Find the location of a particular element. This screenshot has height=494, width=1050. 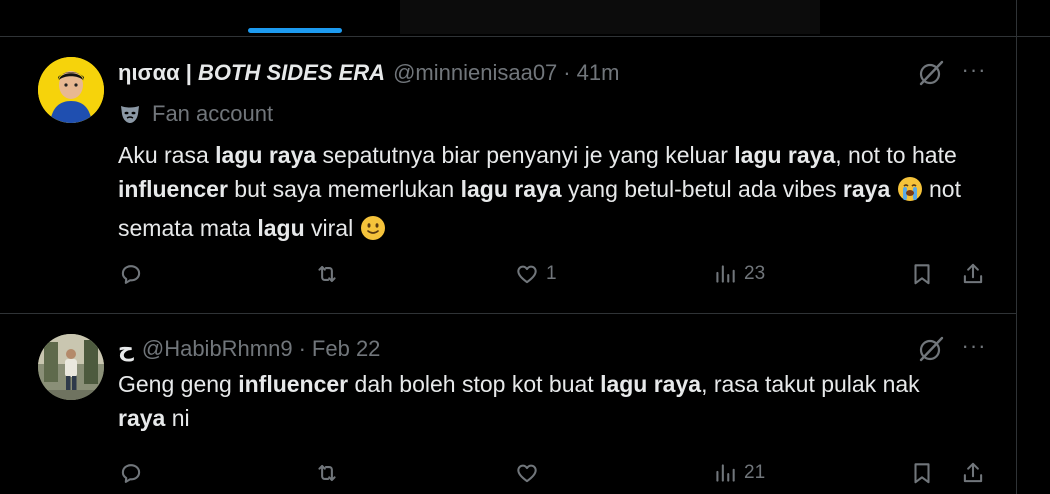

view-count: 21 is located at coordinates (755, 472).